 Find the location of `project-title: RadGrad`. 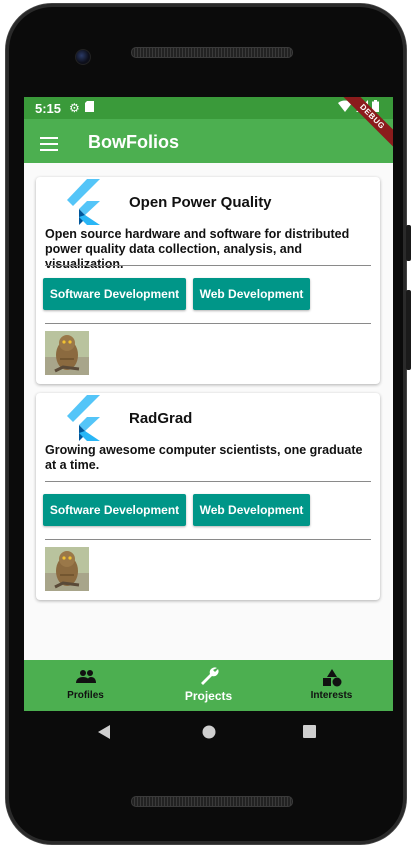

project-title: RadGrad is located at coordinates (161, 418).